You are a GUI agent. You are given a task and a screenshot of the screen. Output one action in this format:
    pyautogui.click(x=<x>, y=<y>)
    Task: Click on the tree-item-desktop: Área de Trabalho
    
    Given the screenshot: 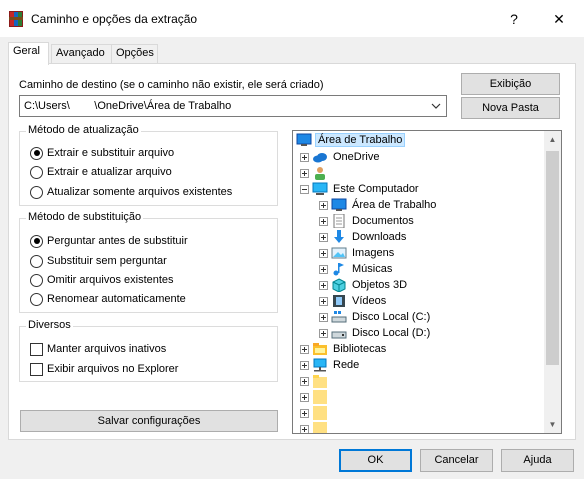 What is the action you would take?
    pyautogui.click(x=378, y=205)
    